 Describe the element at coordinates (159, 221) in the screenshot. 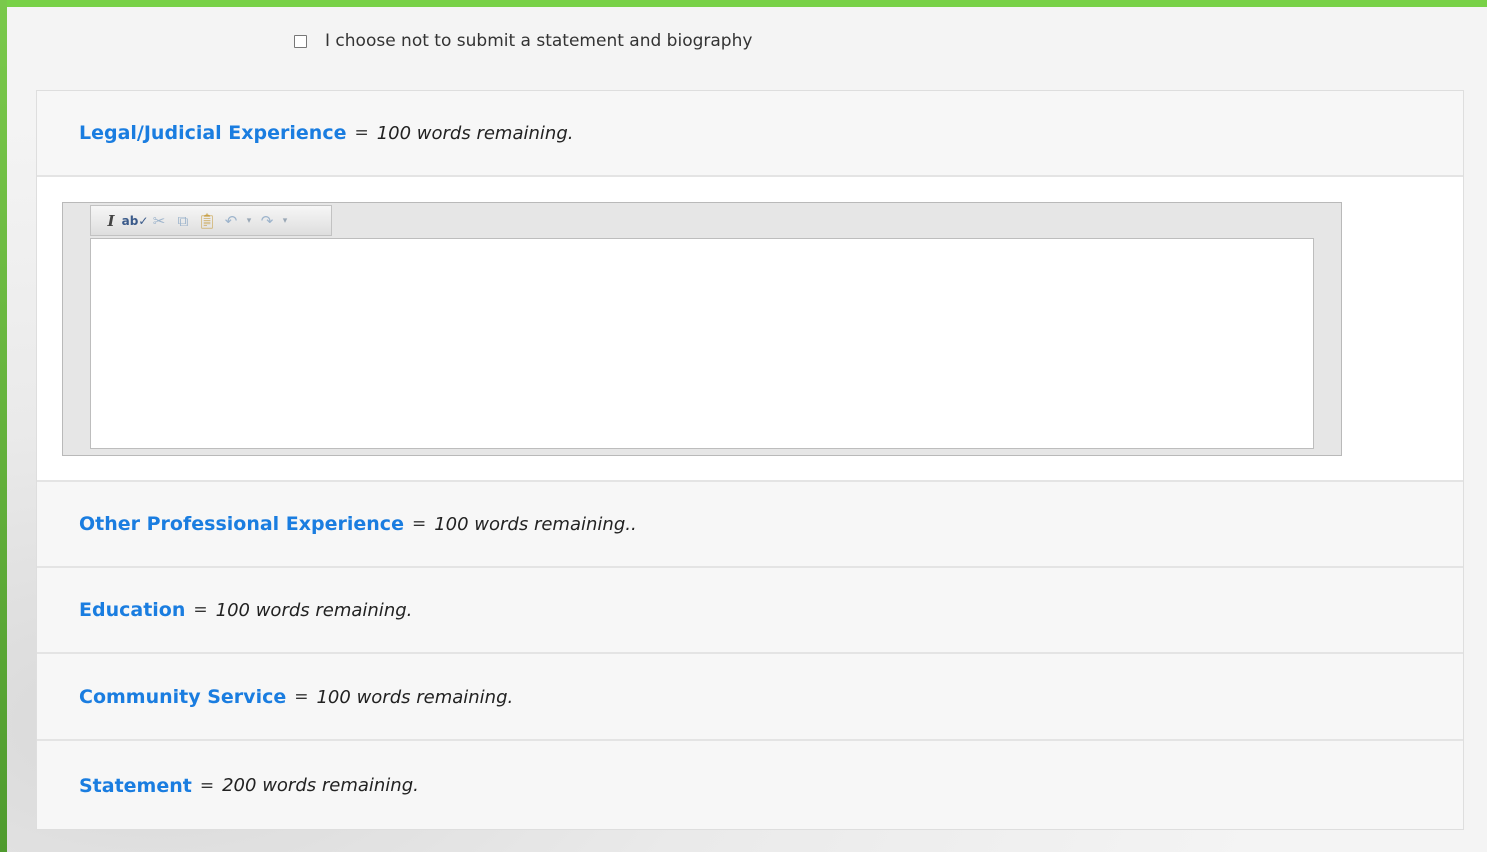

I see `cut-icon: ✂` at that location.